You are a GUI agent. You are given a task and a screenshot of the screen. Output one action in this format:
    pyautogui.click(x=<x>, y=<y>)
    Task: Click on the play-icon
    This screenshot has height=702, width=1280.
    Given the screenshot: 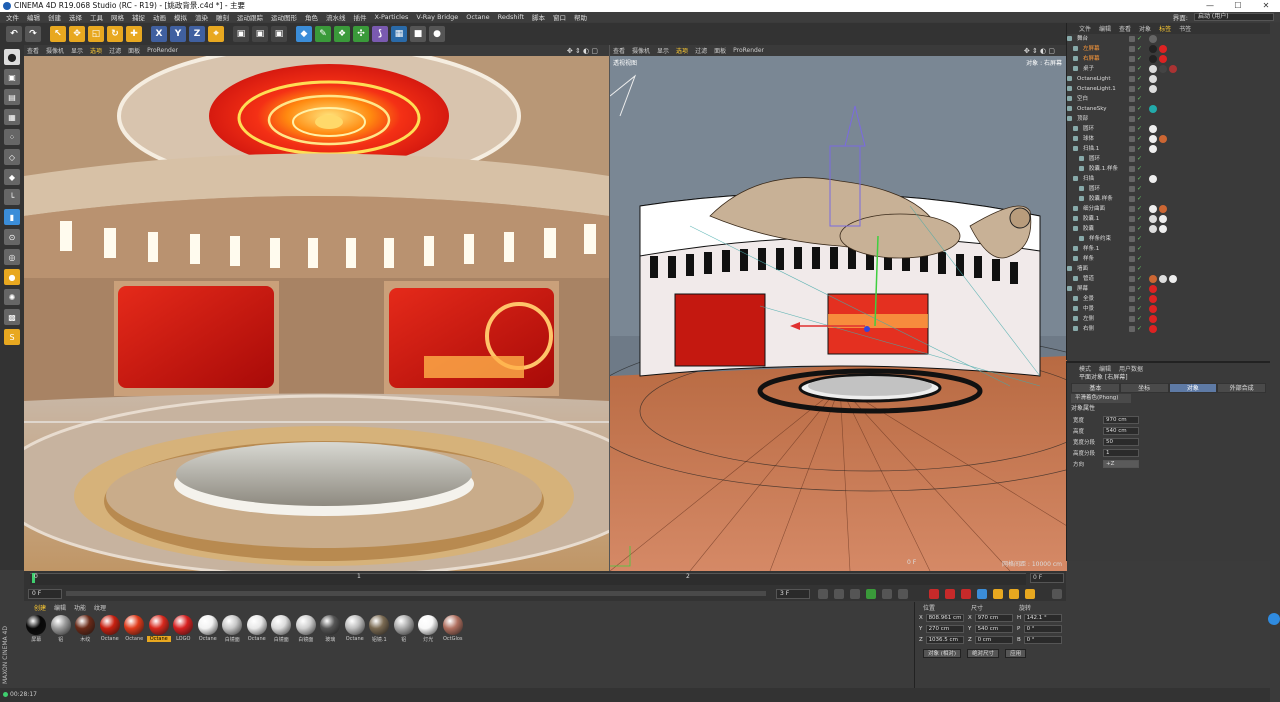 What is the action you would take?
    pyautogui.click(x=871, y=594)
    